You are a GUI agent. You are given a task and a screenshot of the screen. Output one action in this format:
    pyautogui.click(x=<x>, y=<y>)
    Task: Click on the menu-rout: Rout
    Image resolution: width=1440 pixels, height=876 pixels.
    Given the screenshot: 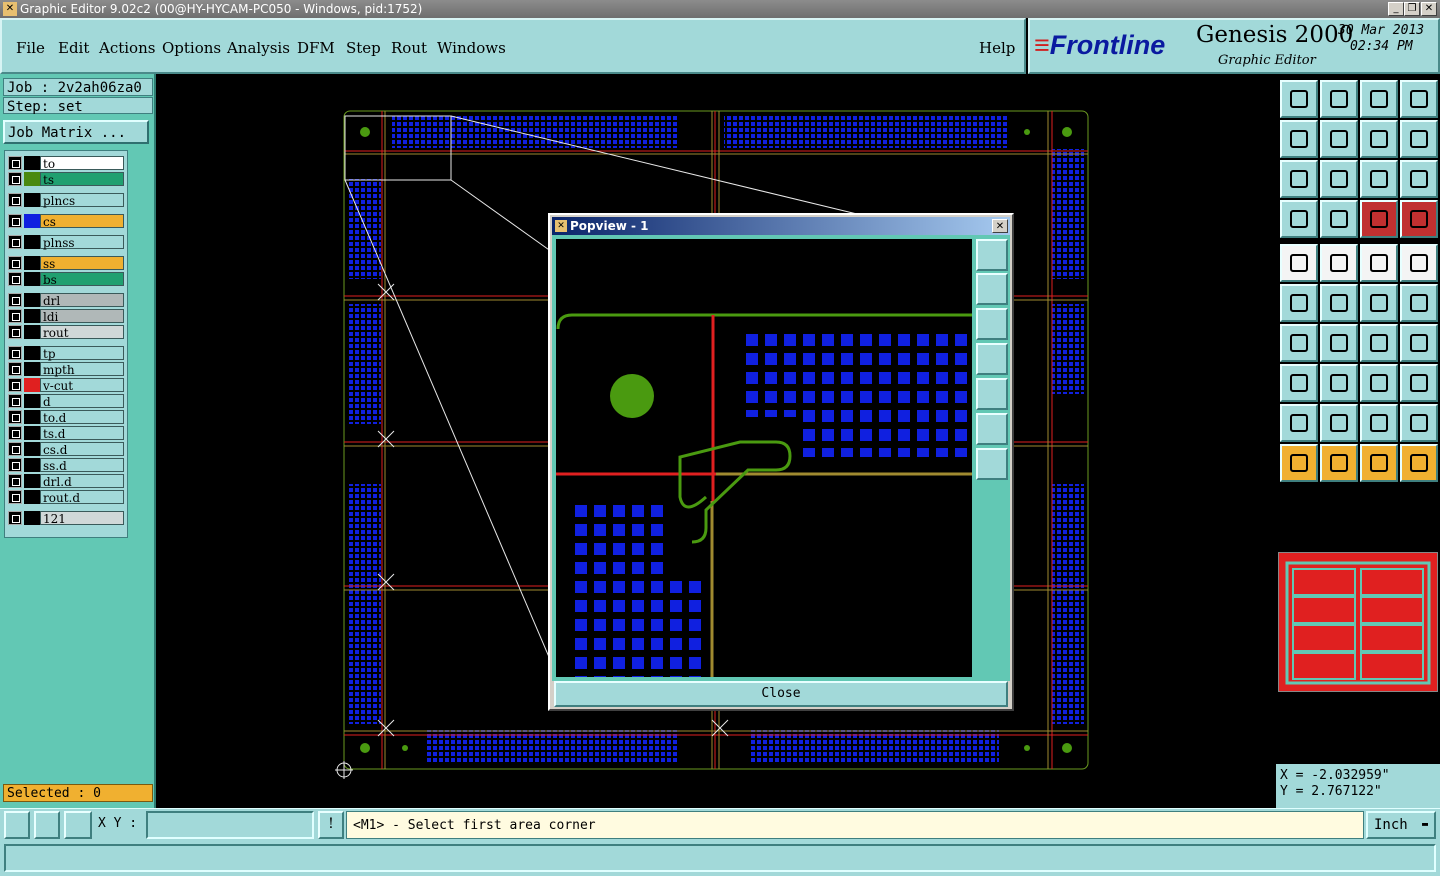 What is the action you would take?
    pyautogui.click(x=409, y=48)
    